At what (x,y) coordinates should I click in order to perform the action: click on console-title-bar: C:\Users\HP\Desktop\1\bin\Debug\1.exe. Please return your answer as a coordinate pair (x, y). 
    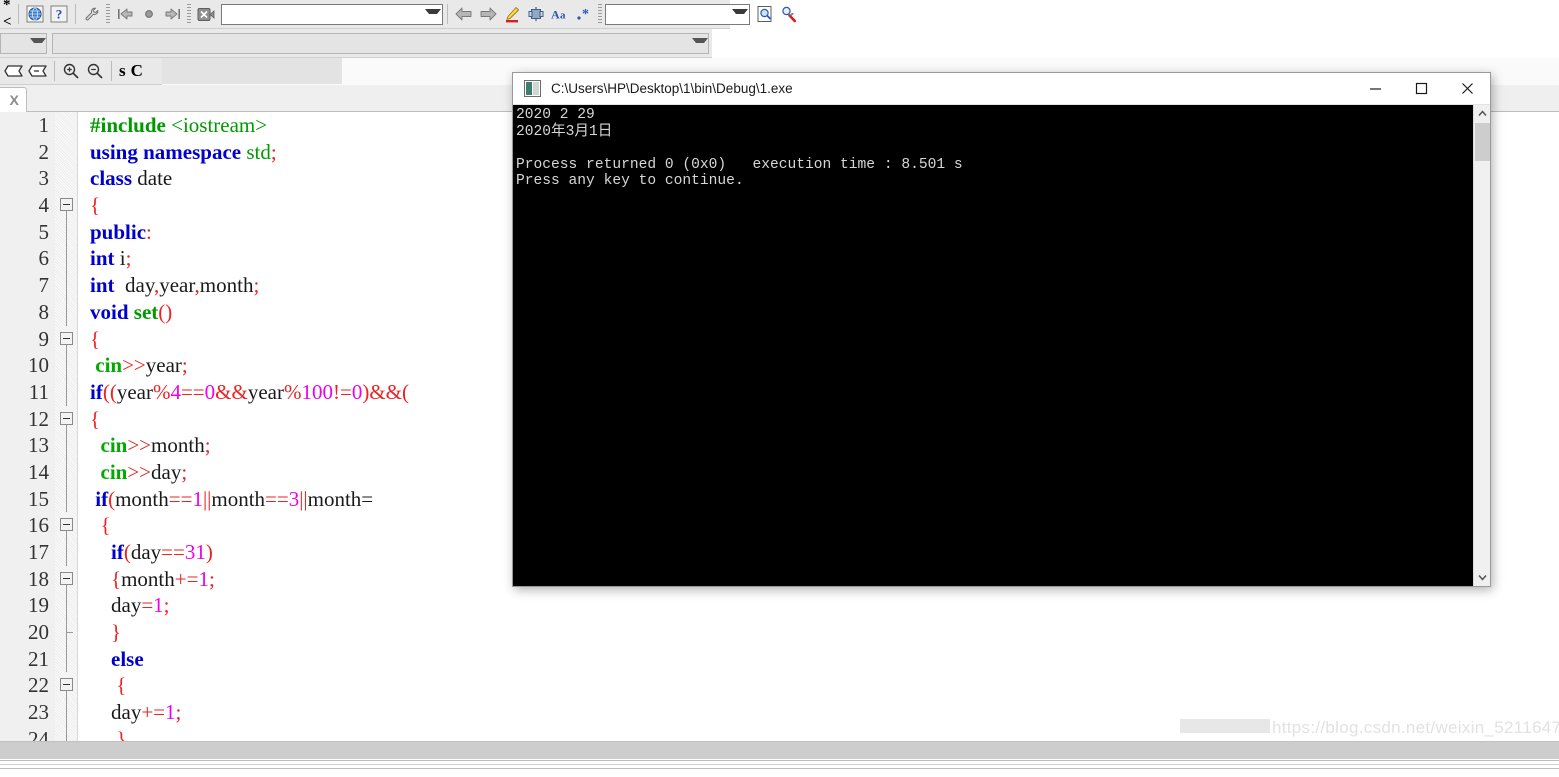
    Looking at the image, I should click on (1001, 89).